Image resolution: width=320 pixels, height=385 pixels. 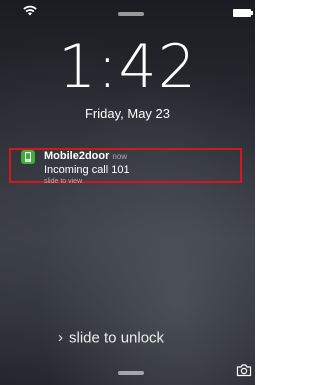 What do you see at coordinates (244, 370) in the screenshot?
I see `camera-icon` at bounding box center [244, 370].